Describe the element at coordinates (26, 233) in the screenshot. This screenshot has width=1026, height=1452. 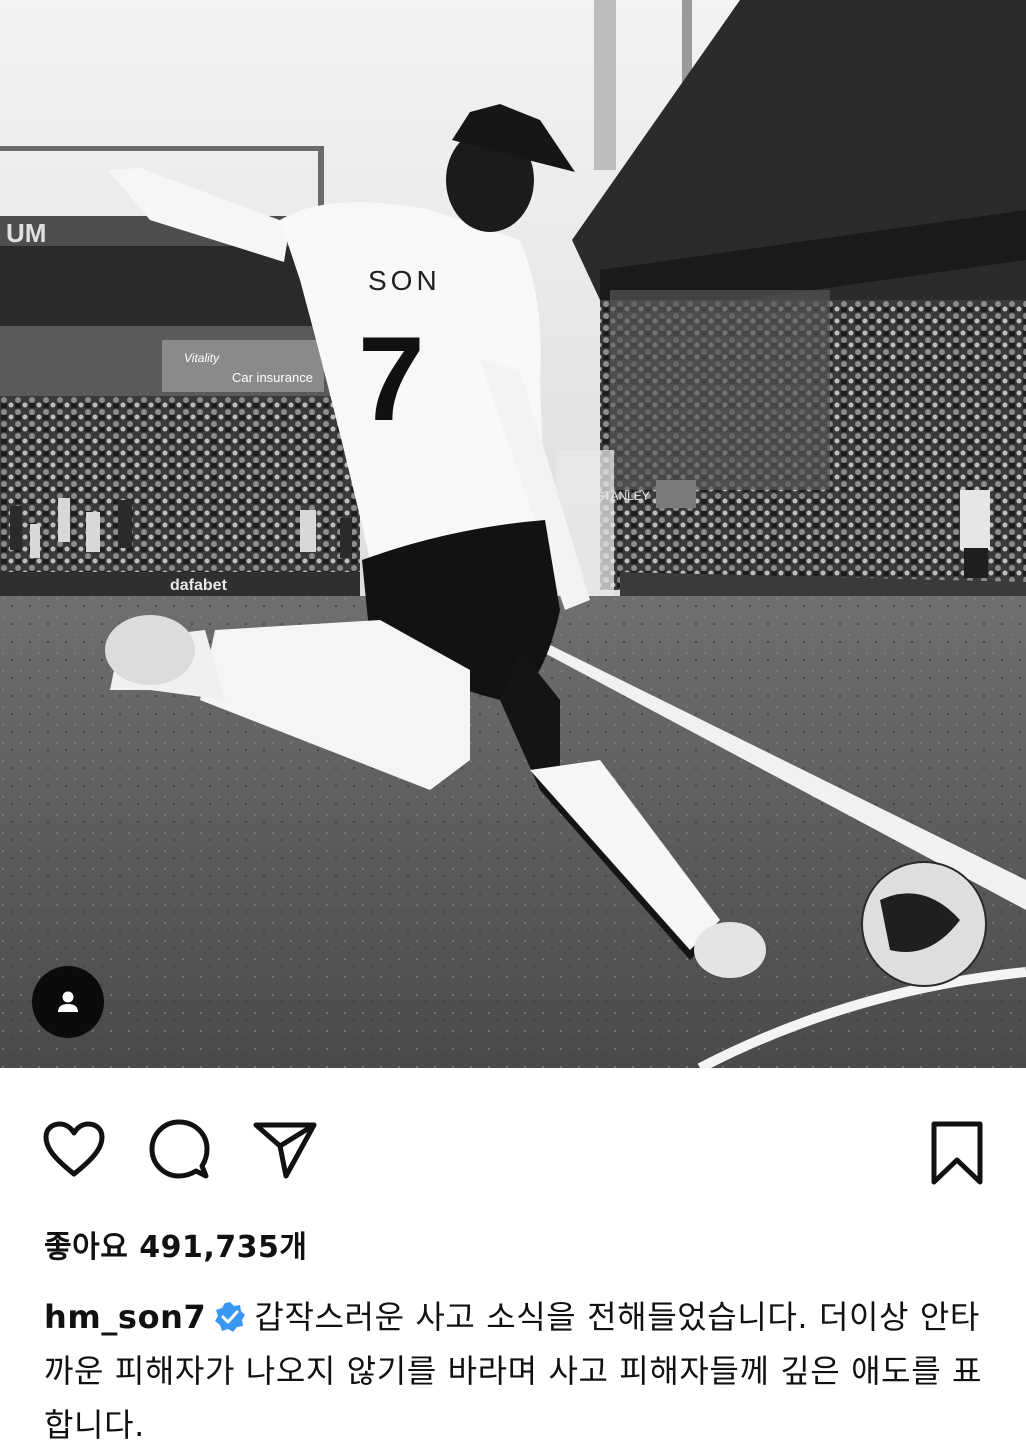
I see `stadium-sign-text: UM` at that location.